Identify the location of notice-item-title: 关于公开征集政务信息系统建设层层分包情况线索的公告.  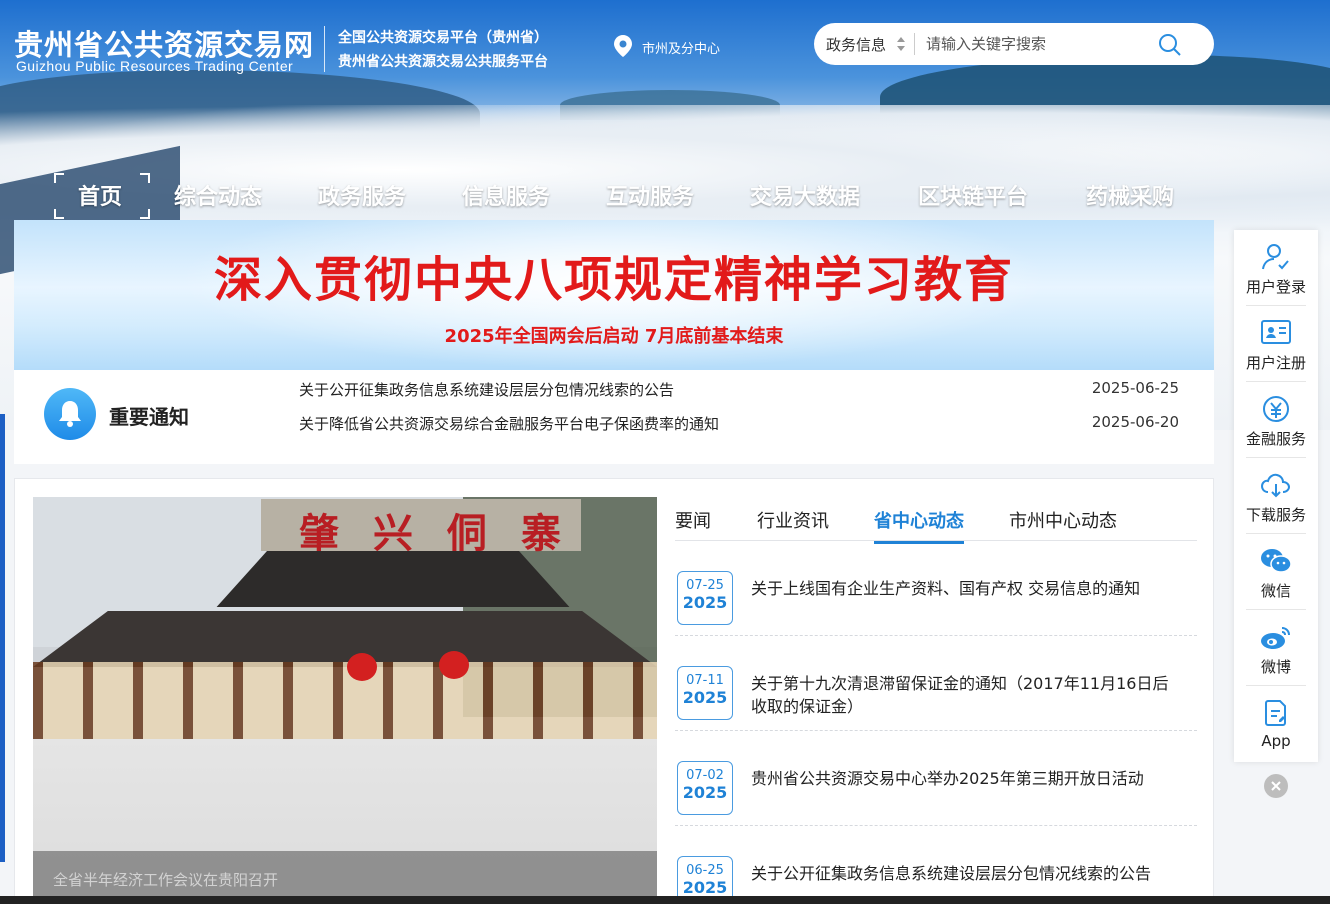
(486, 390).